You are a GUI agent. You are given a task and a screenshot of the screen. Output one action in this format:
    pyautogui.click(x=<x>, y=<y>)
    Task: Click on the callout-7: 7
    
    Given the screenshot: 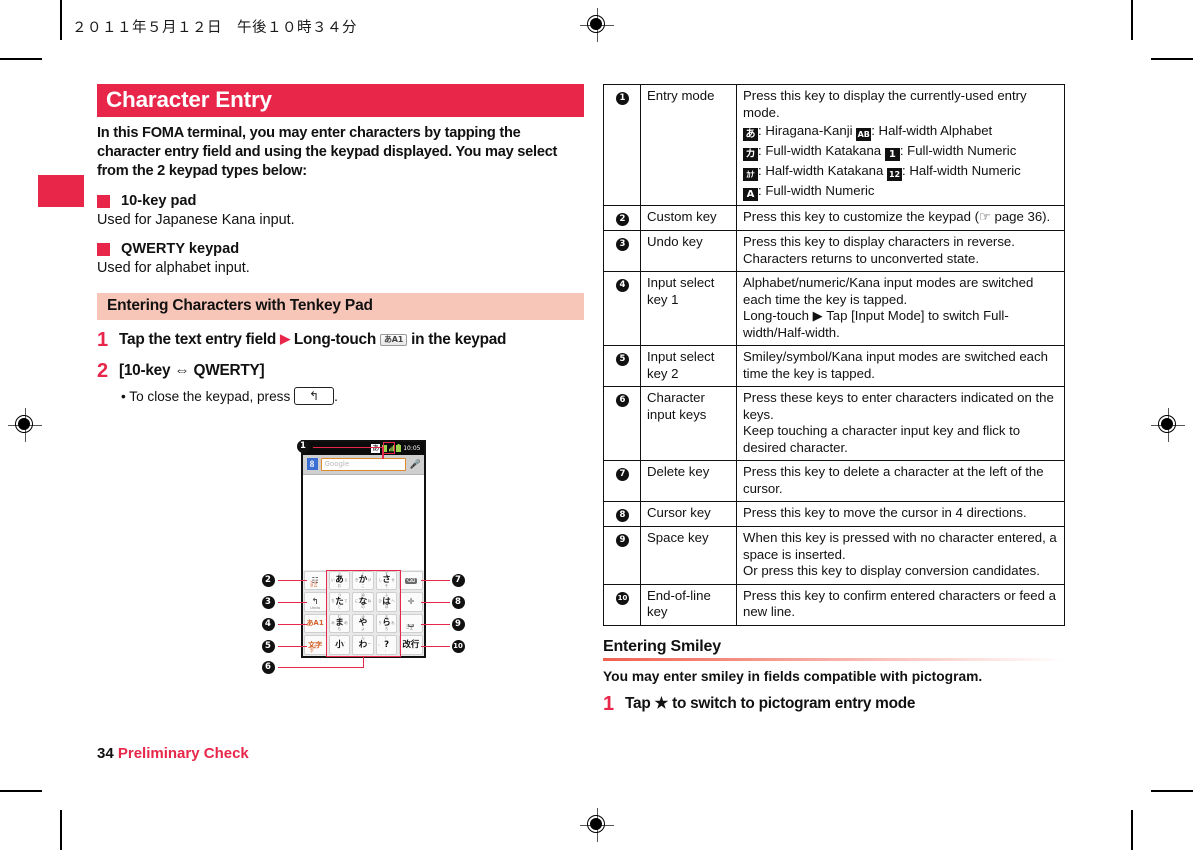 What is the action you would take?
    pyautogui.click(x=458, y=580)
    